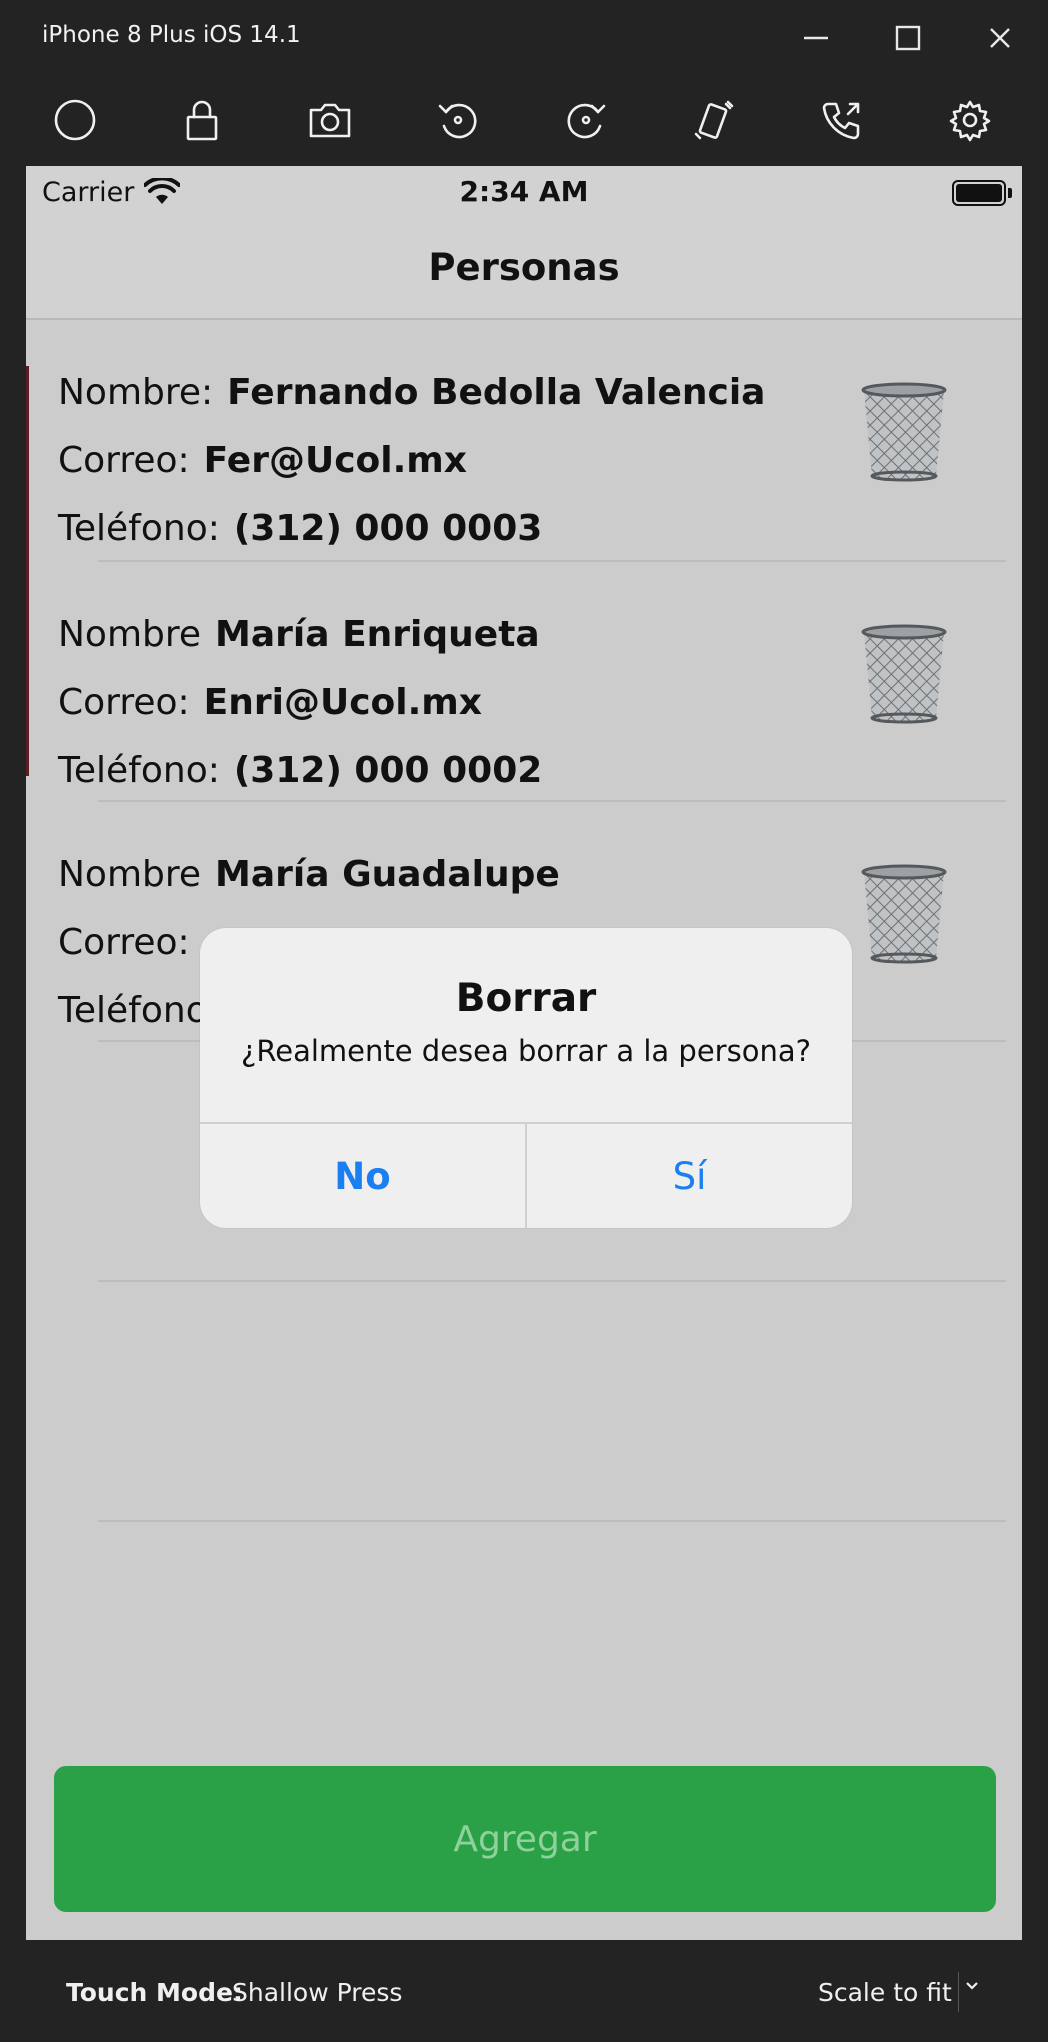  What do you see at coordinates (171, 35) in the screenshot?
I see `window-title: iPhone 8 Plus iOS 14.1` at bounding box center [171, 35].